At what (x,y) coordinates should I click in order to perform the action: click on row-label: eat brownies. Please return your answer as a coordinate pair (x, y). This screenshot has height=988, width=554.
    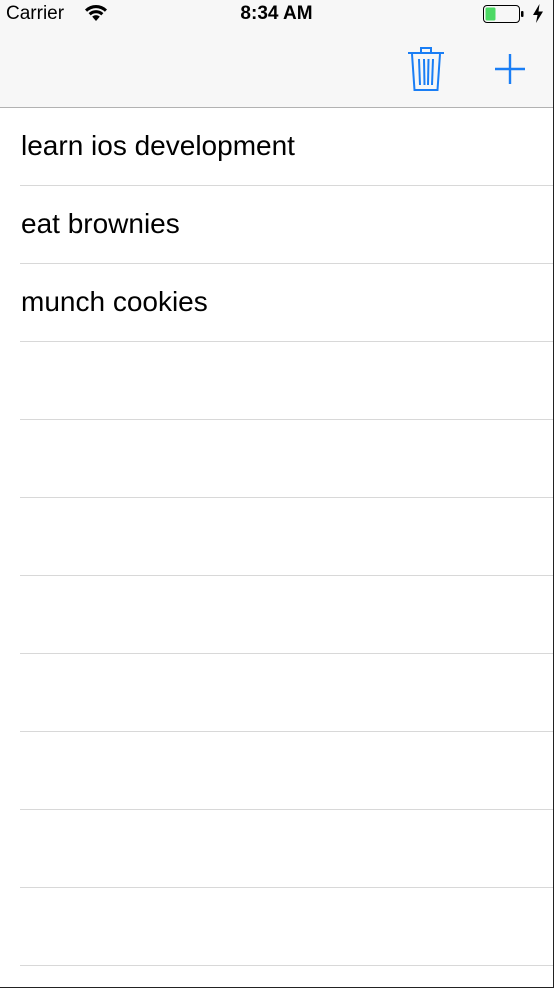
    Looking at the image, I should click on (100, 223).